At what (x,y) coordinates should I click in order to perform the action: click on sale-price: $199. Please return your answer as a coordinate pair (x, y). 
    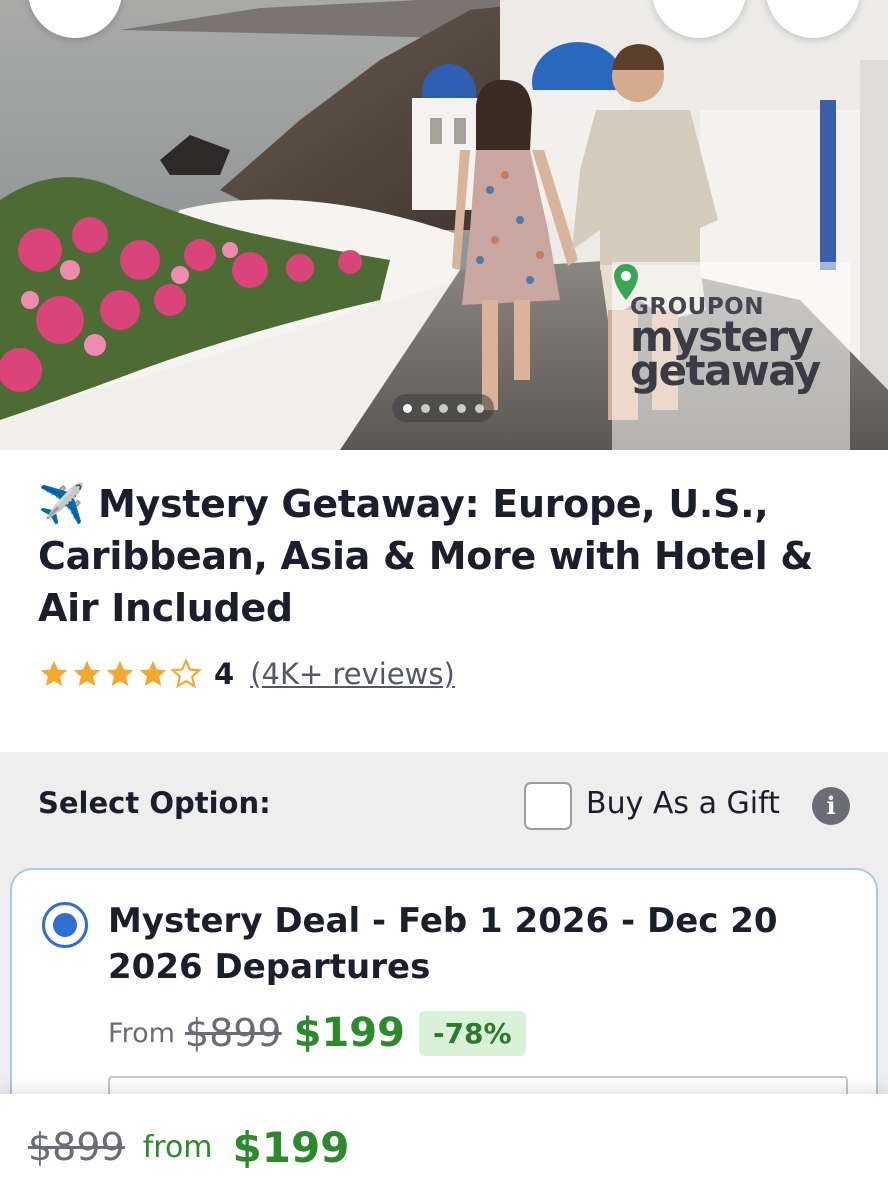
    Looking at the image, I should click on (349, 1033).